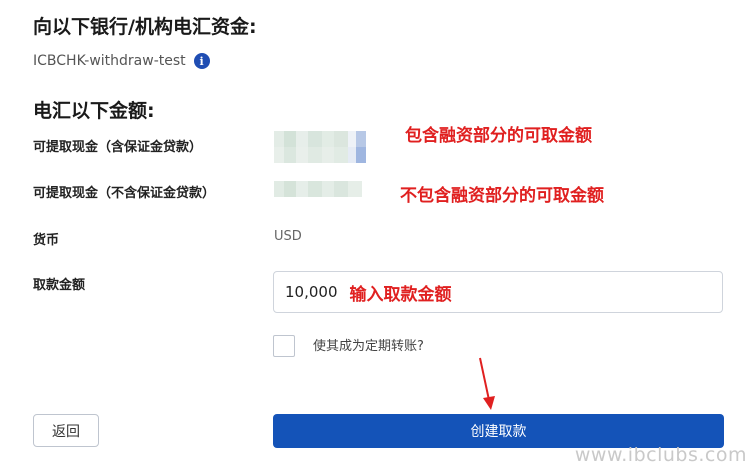 This screenshot has width=753, height=468. What do you see at coordinates (368, 346) in the screenshot?
I see `standing-transfer-label: 使其成为定期转账?` at bounding box center [368, 346].